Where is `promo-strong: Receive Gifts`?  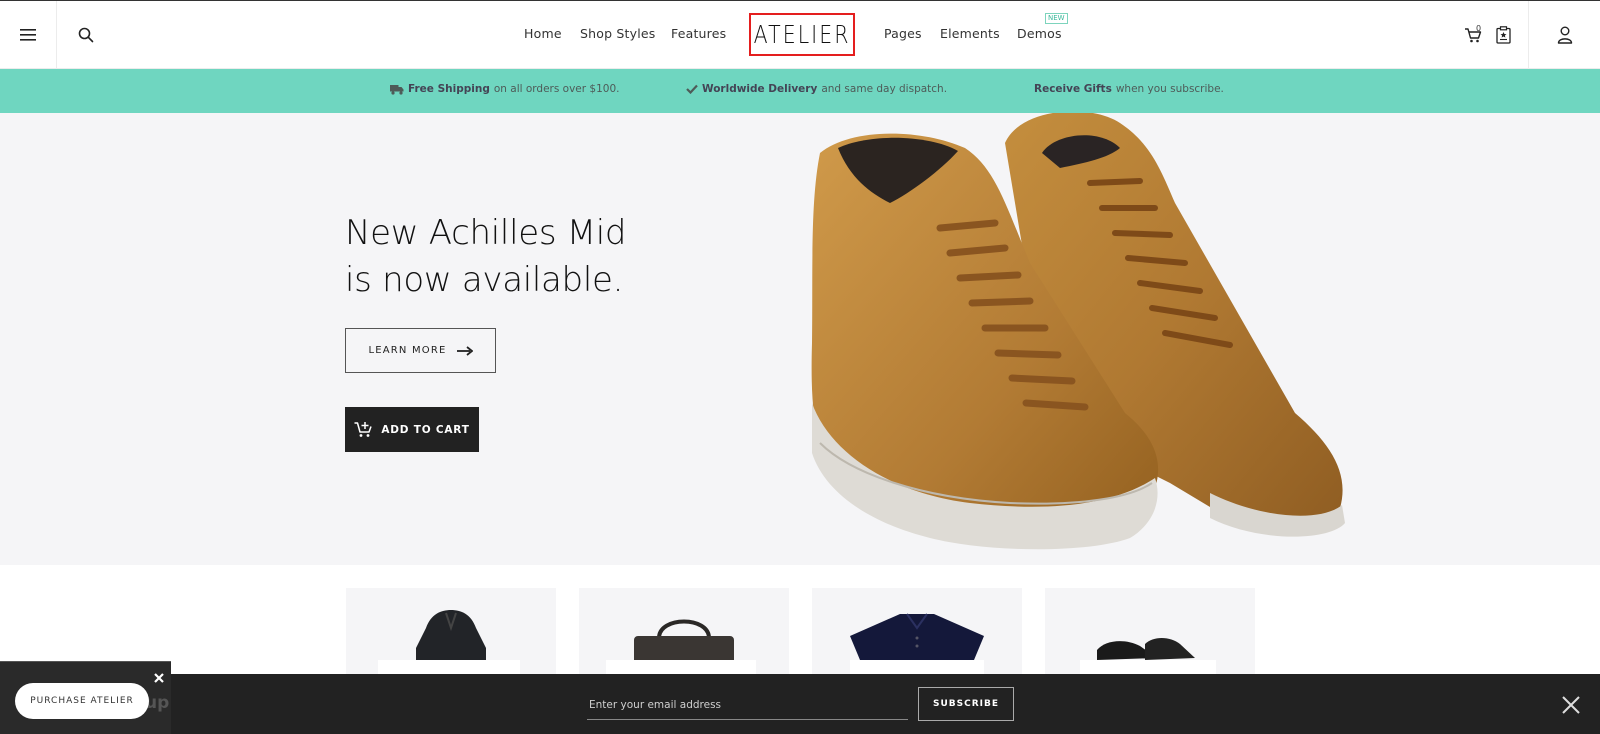 promo-strong: Receive Gifts is located at coordinates (1073, 89).